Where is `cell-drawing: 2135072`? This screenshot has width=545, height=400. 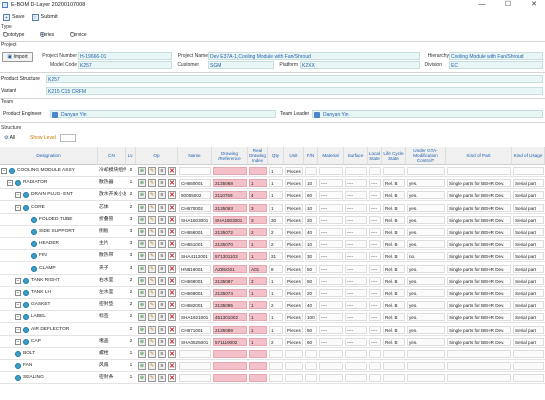
cell-drawing: 2135072 is located at coordinates (230, 232).